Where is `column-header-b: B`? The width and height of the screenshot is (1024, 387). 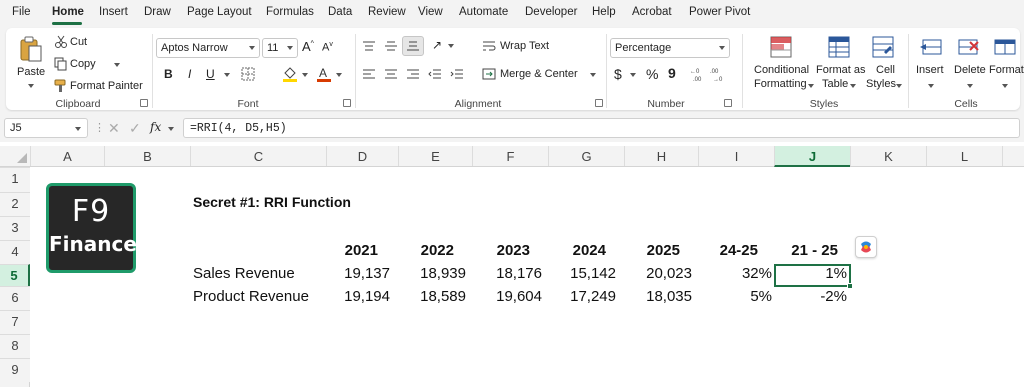
column-header-b: B is located at coordinates (147, 156).